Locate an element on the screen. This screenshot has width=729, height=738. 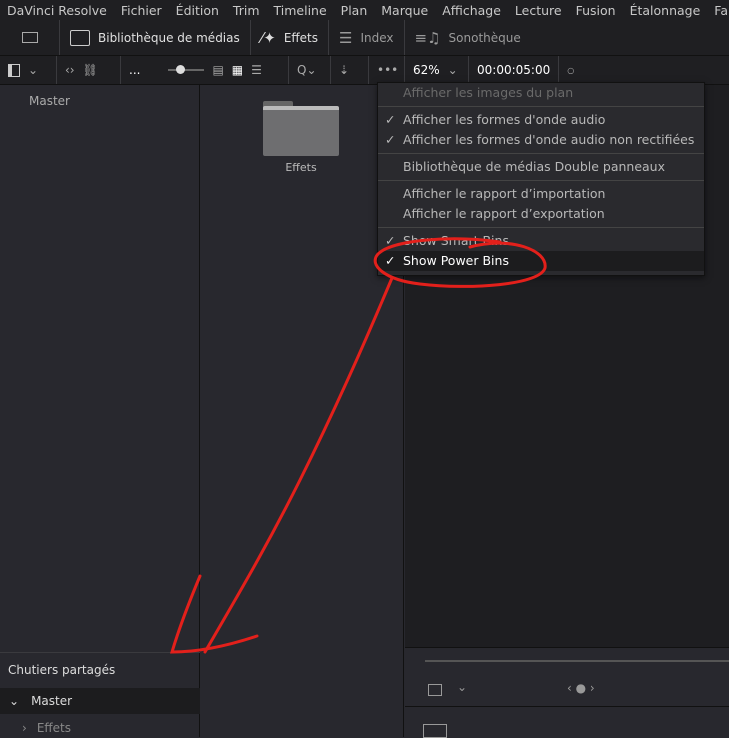
media-pool-button: Bibliothèque de médias is located at coordinates (155, 37).